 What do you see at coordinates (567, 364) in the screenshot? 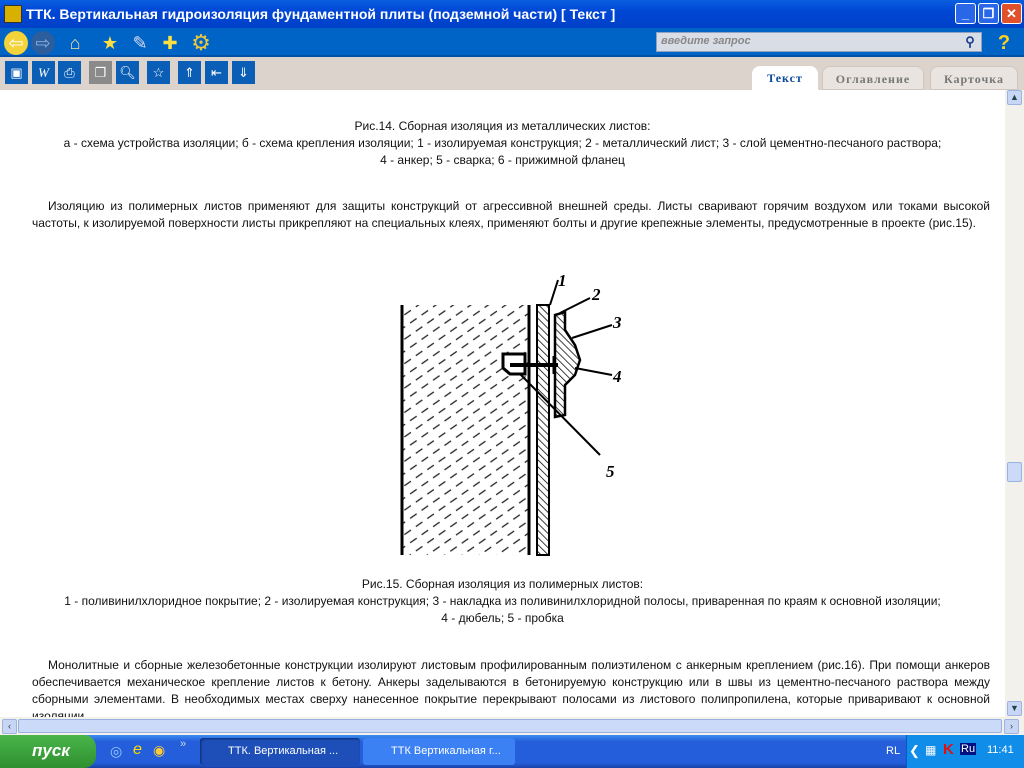
I see `pvc-strip` at bounding box center [567, 364].